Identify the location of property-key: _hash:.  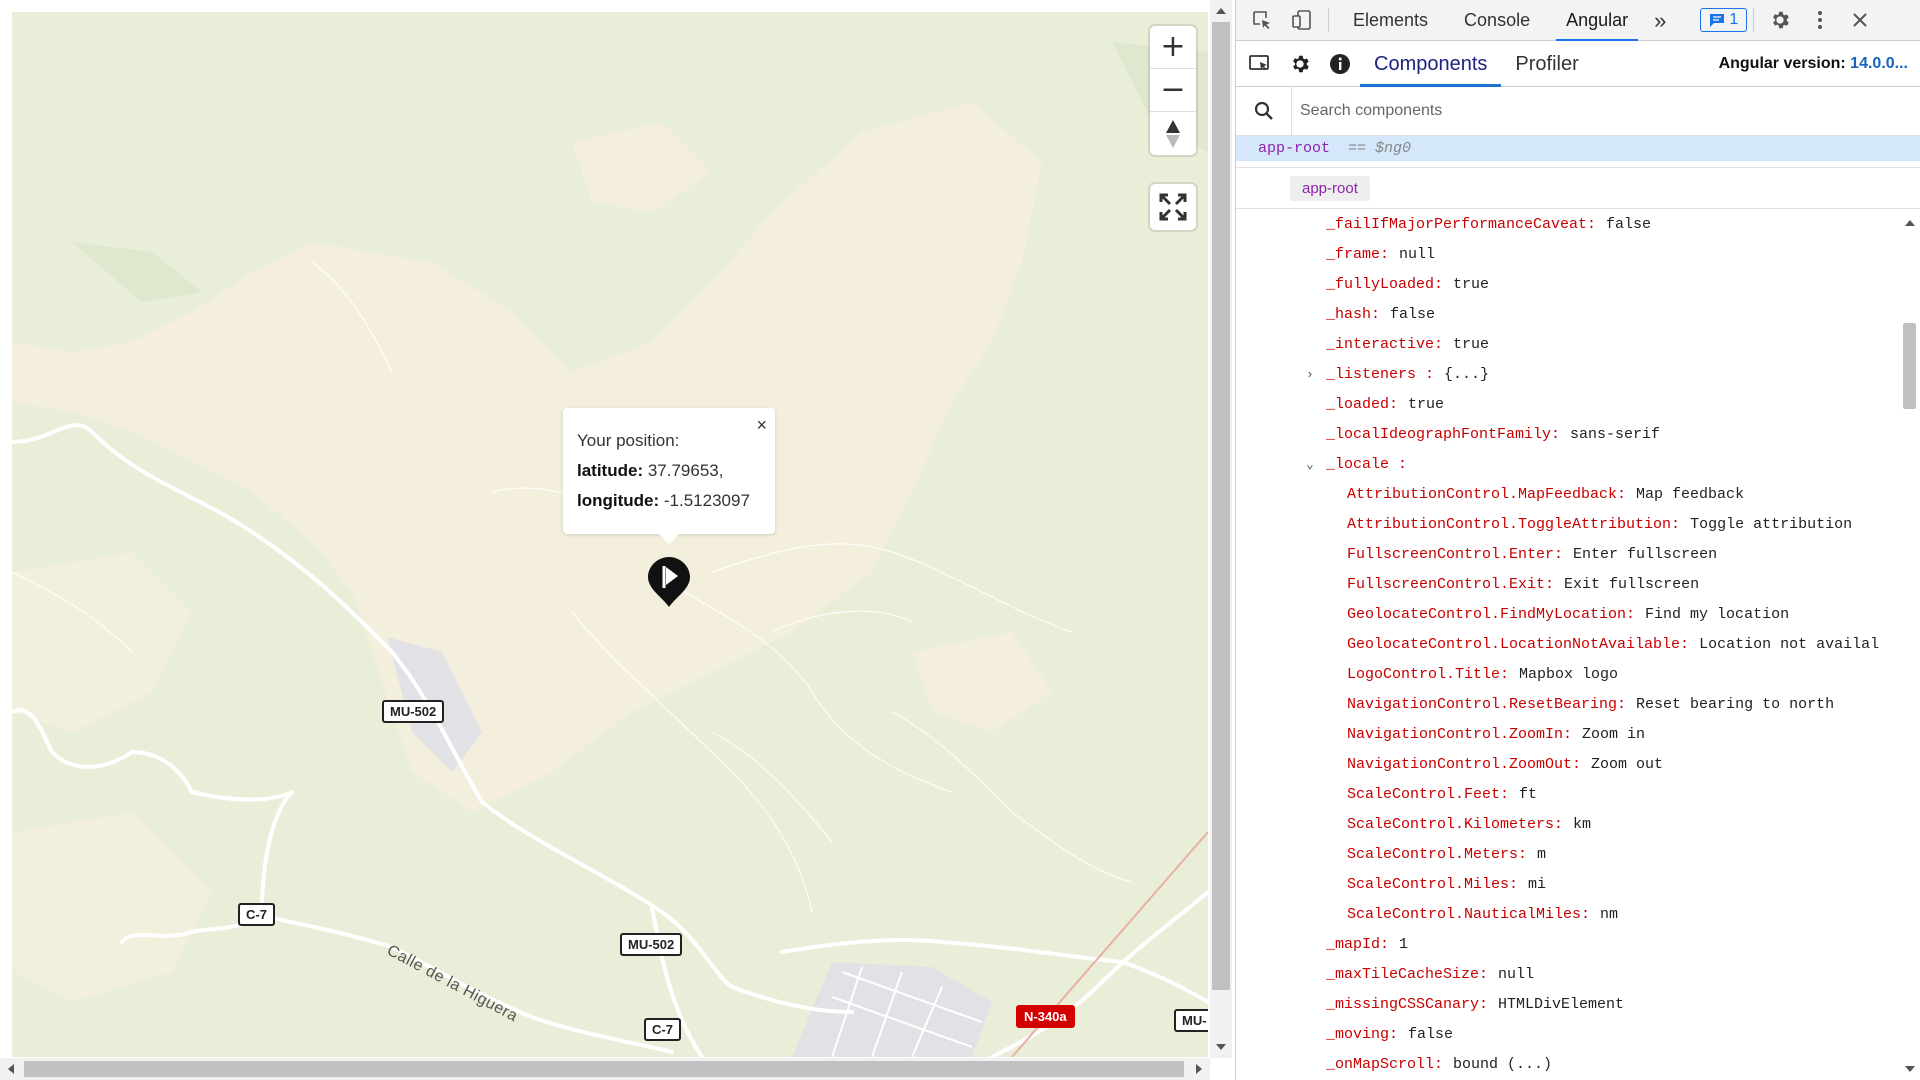
(1353, 314).